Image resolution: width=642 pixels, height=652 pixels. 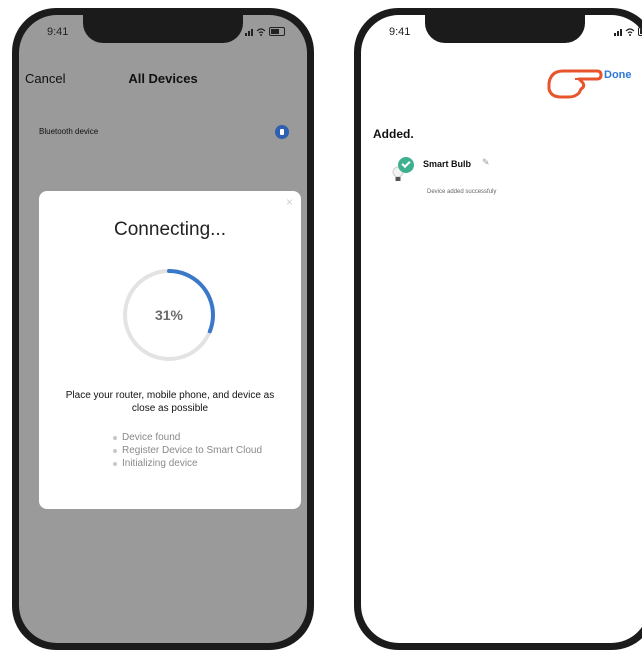 I want to click on check-icon, so click(x=406, y=165).